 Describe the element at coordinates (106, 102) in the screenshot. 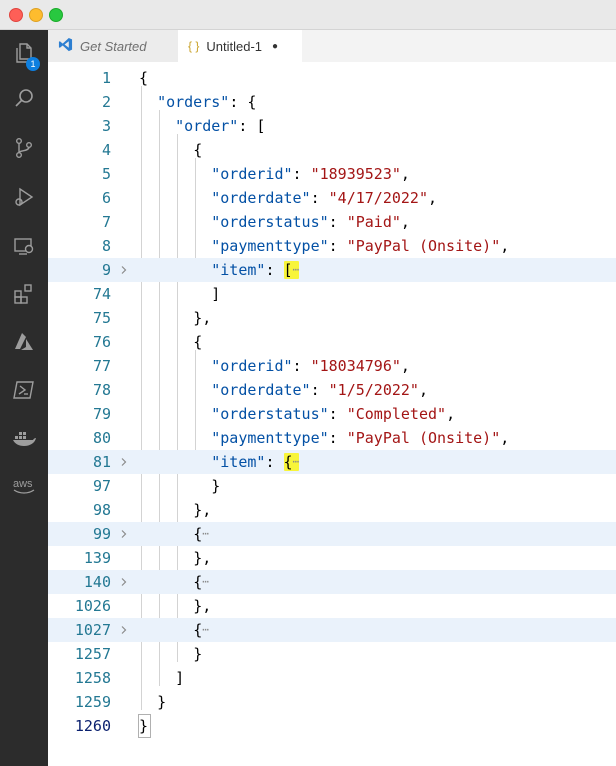

I see `line-number: 2` at that location.